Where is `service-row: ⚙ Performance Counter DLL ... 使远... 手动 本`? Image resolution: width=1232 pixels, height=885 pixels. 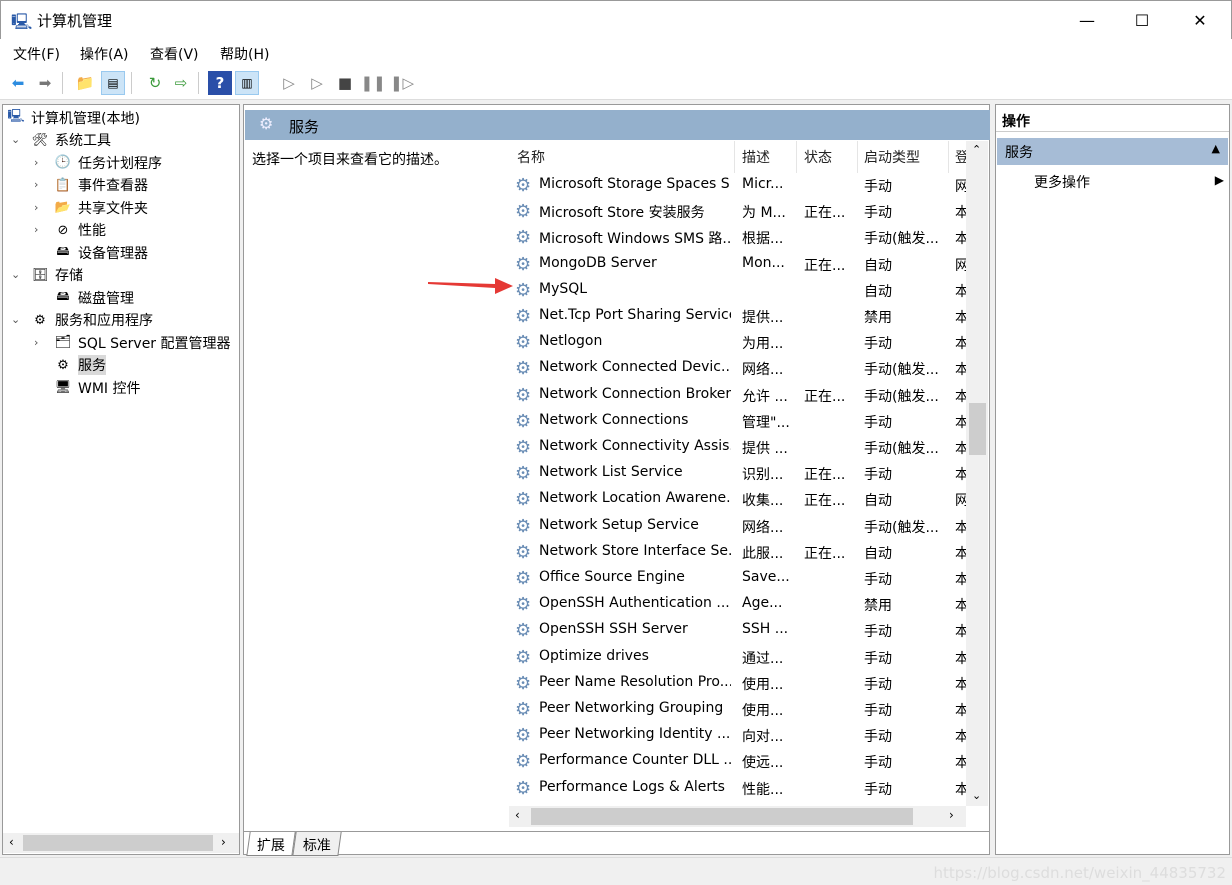 service-row: ⚙ Performance Counter DLL ... 使远... 手动 本 is located at coordinates (737, 762).